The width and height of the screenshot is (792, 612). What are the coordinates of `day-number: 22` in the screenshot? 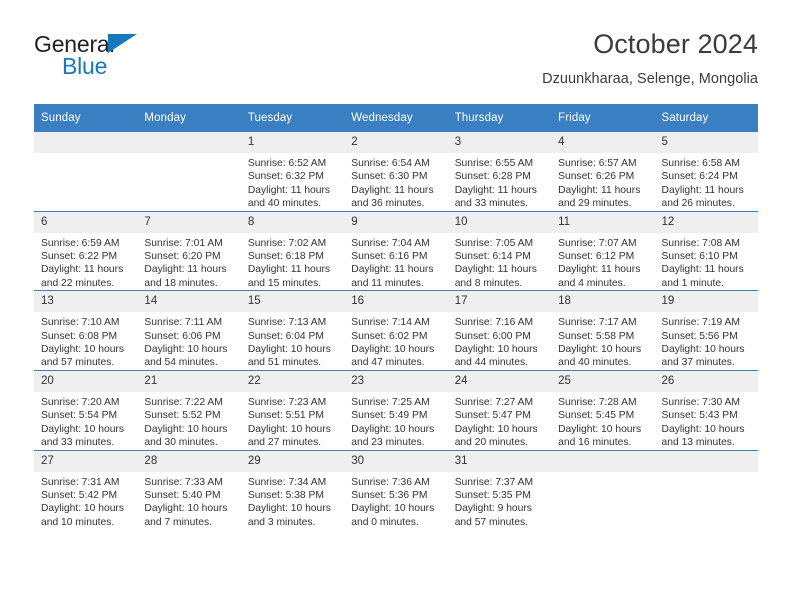 It's located at (292, 381).